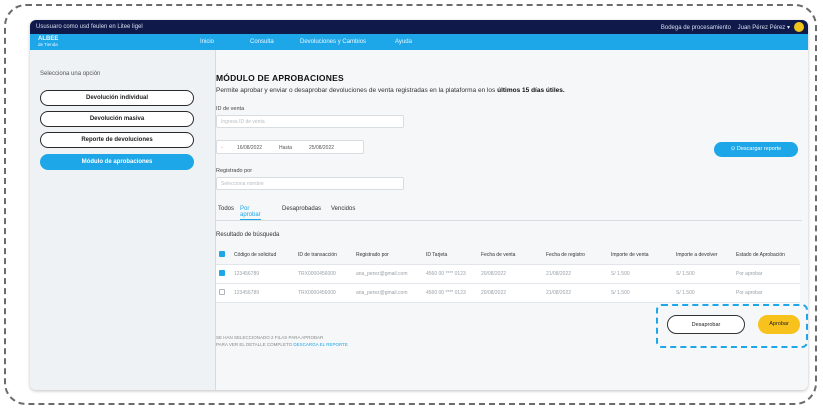  Describe the element at coordinates (250, 213) in the screenshot. I see `tab-por-aprobar: Por aprobar` at that location.